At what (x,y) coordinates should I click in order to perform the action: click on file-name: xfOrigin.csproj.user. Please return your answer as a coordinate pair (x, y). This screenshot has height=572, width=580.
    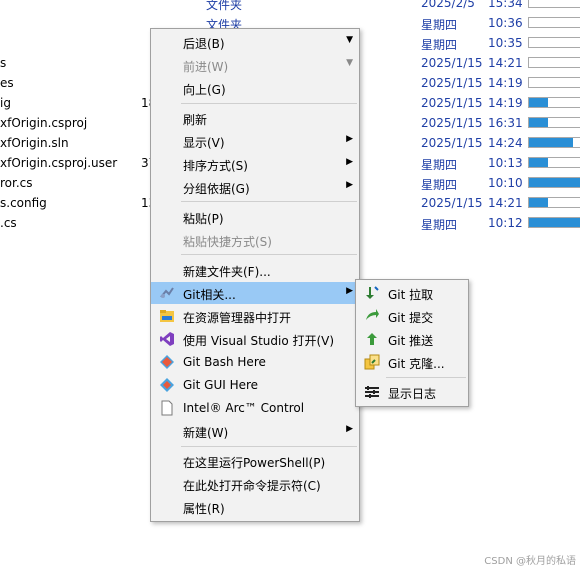
    Looking at the image, I should click on (59, 163).